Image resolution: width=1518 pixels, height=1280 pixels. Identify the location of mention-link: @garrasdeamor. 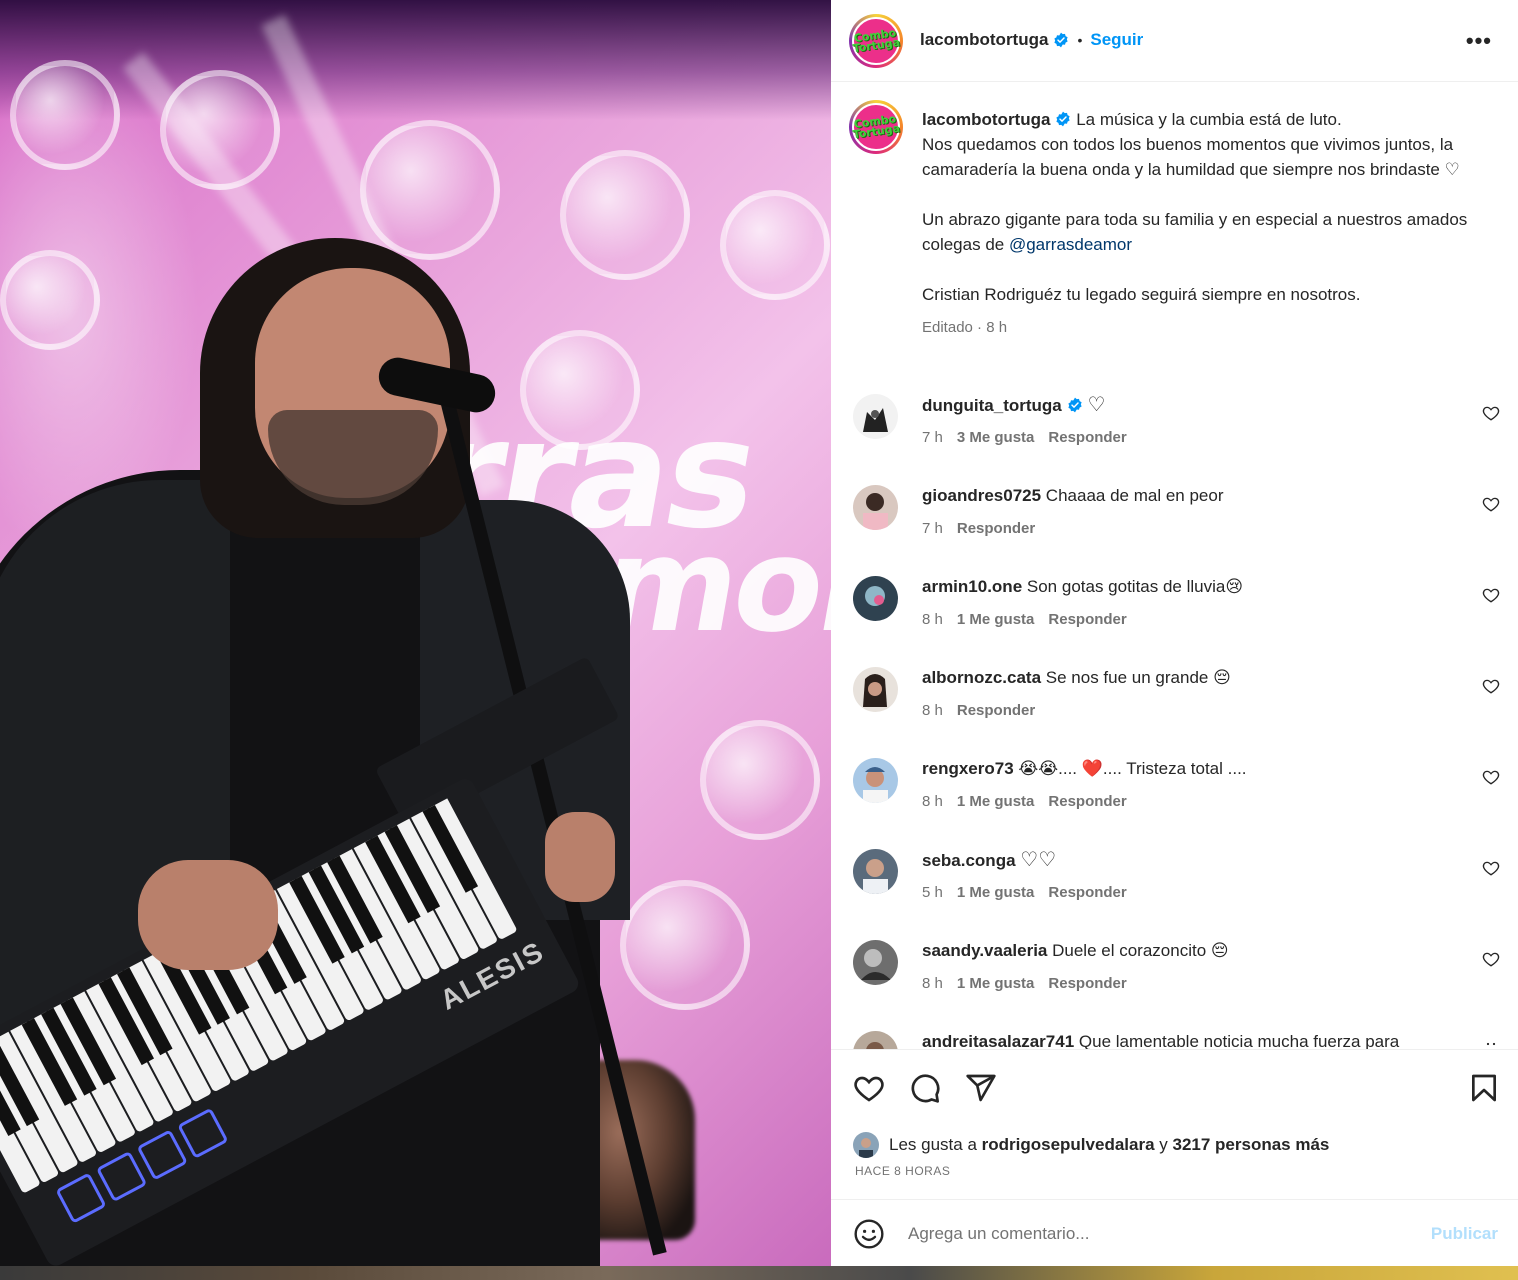
(1070, 244).